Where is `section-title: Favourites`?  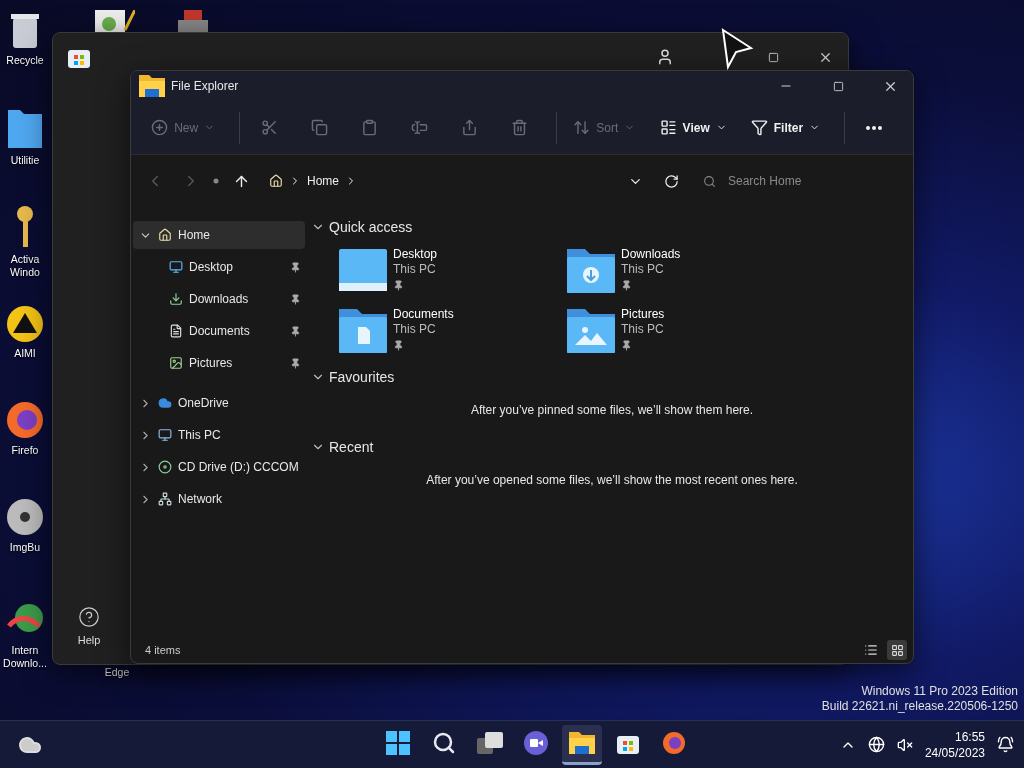
section-title: Favourites is located at coordinates (362, 377).